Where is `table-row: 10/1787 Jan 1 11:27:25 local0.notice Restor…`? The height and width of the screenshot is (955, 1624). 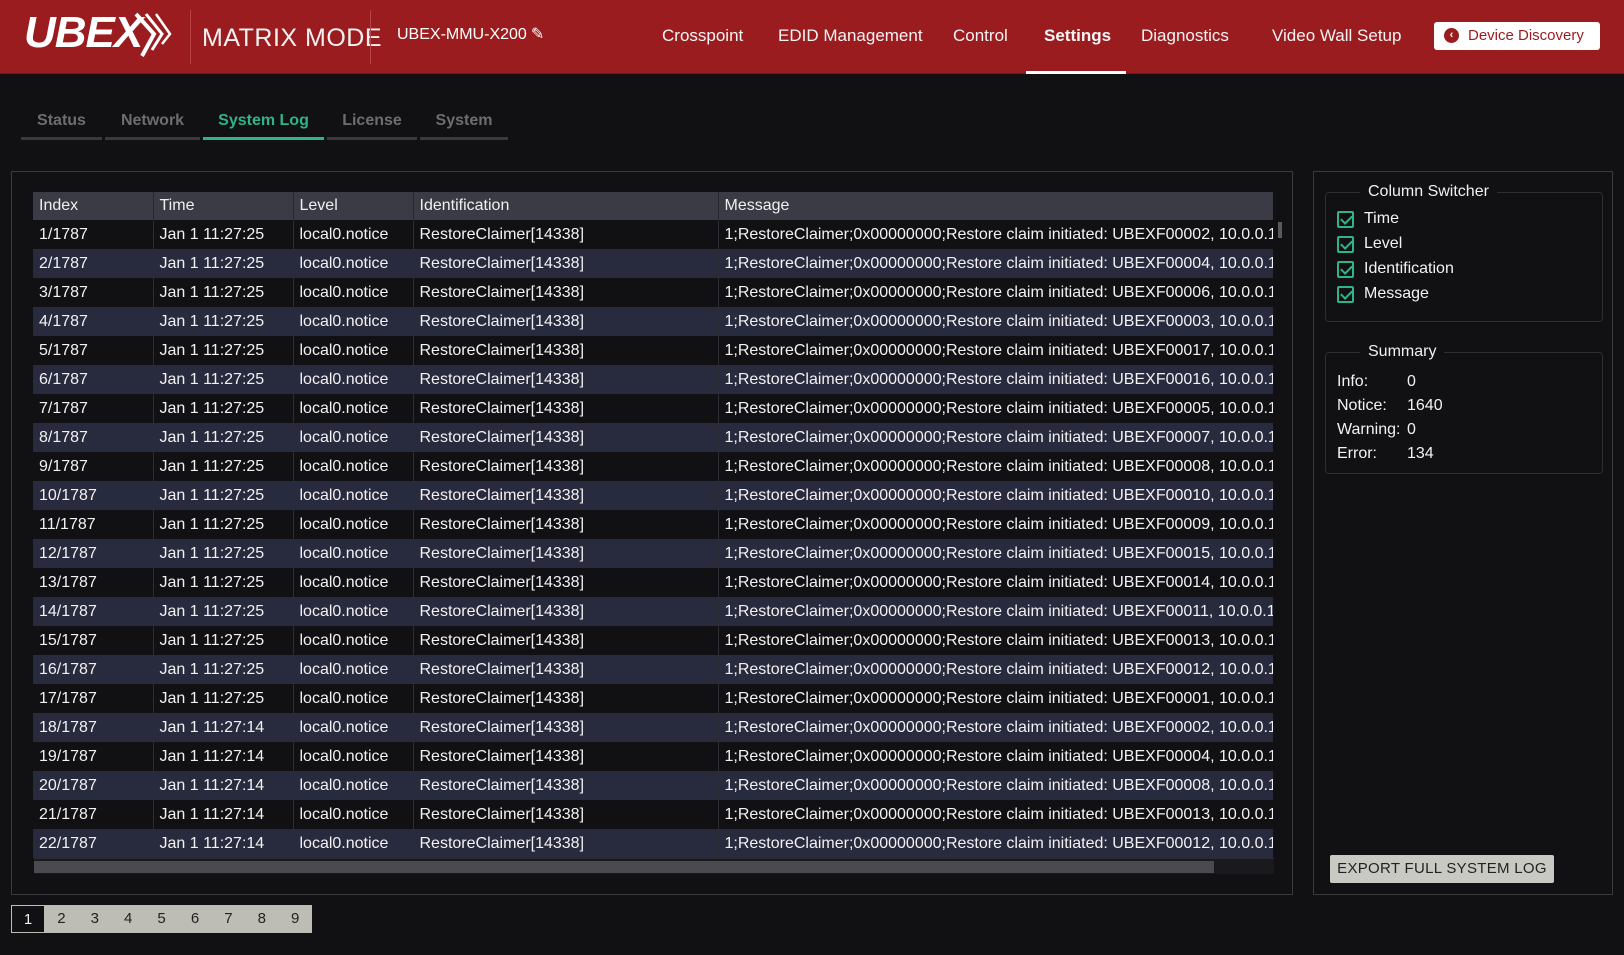
table-row: 10/1787 Jan 1 11:27:25 local0.notice Restor… is located at coordinates (653, 495).